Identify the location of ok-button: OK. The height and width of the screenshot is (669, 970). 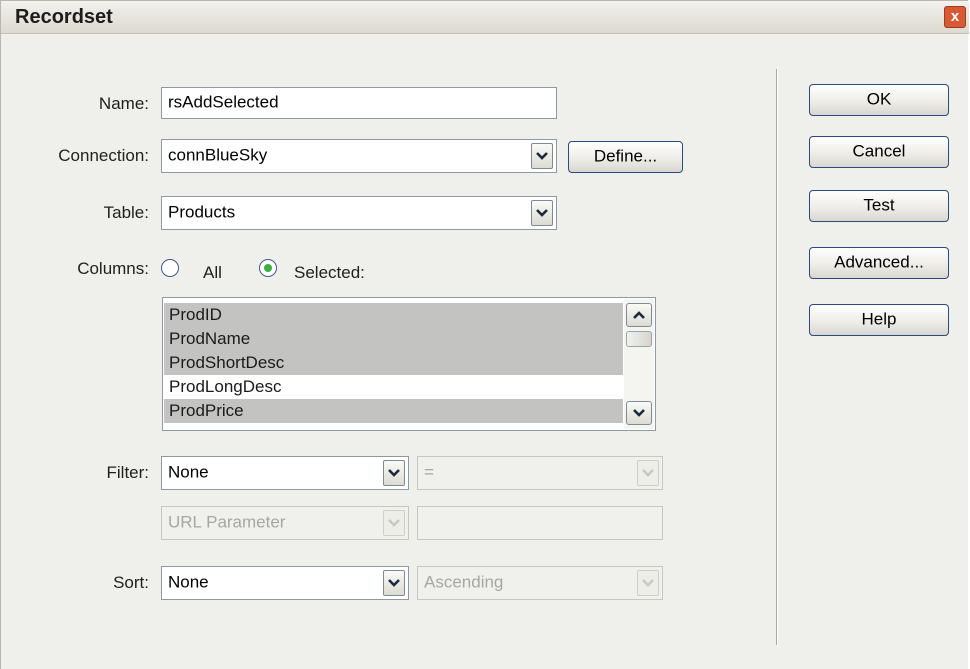
(879, 100).